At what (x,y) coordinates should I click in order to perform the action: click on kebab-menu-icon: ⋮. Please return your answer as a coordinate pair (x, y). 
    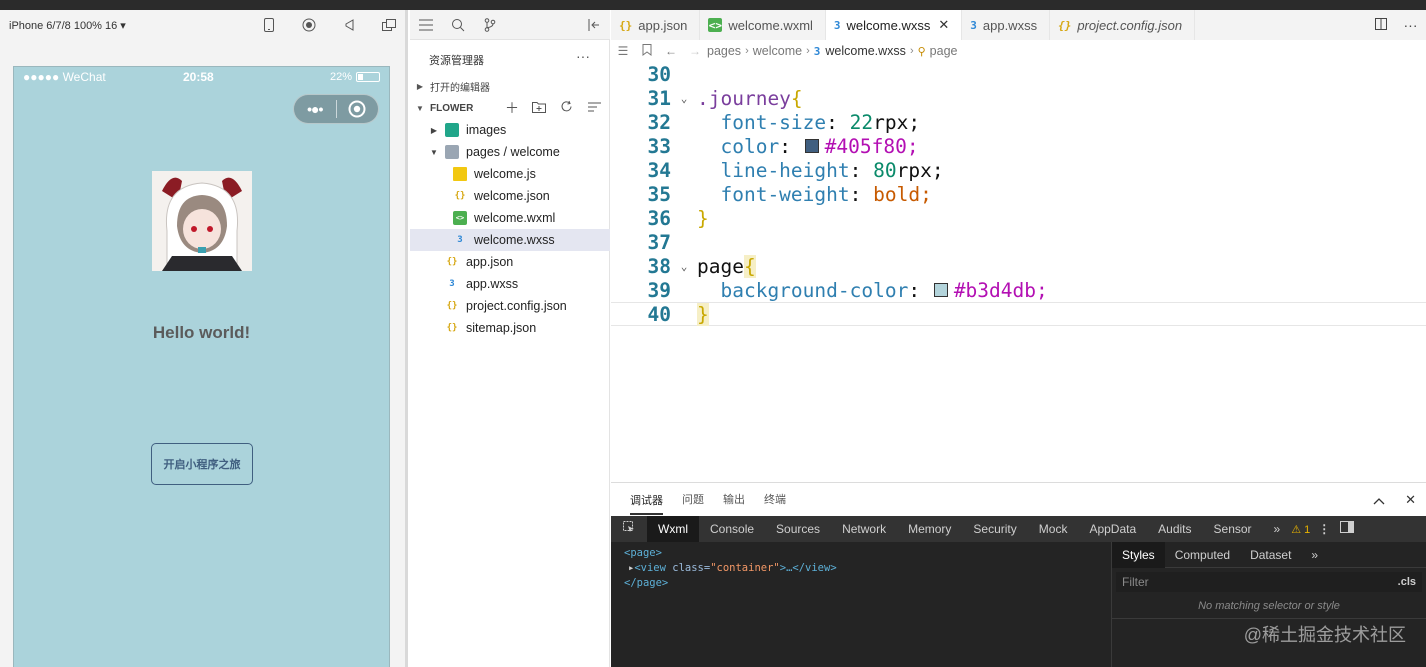
    Looking at the image, I should click on (1324, 529).